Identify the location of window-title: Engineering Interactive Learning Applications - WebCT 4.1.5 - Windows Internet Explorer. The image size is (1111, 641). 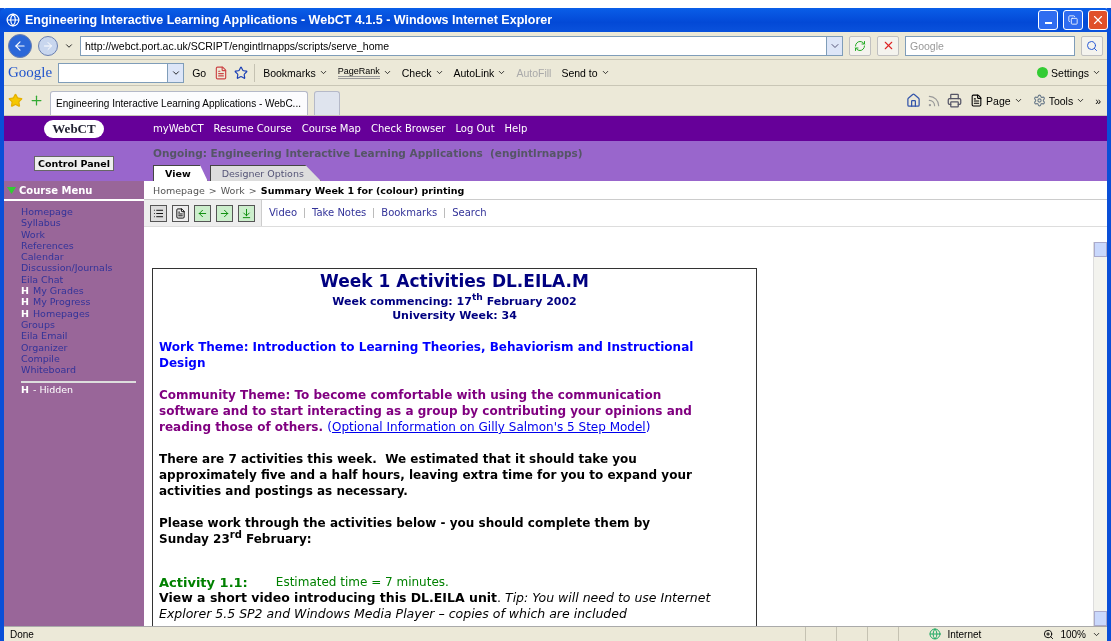
(289, 20).